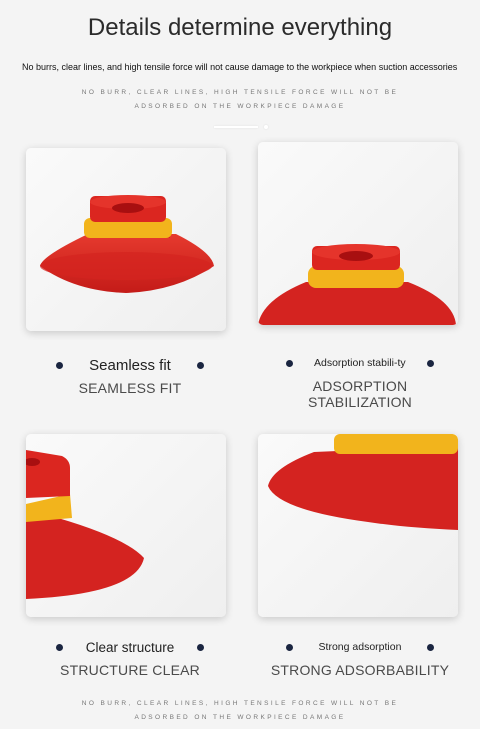 This screenshot has height=729, width=480. Describe the element at coordinates (130, 365) in the screenshot. I see `feature-label: Seamless fit` at that location.